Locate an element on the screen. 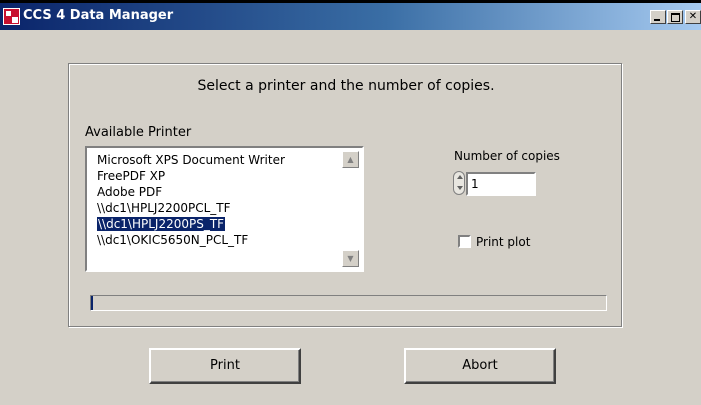  printer-list-item: \\dc1\OKIC5650N_PCL_TF is located at coordinates (218, 240).